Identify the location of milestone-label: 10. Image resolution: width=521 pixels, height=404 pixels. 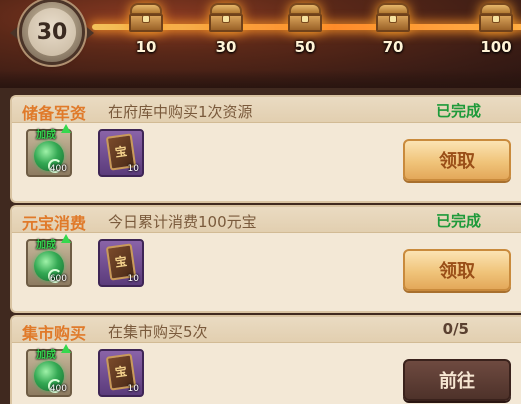
(146, 47).